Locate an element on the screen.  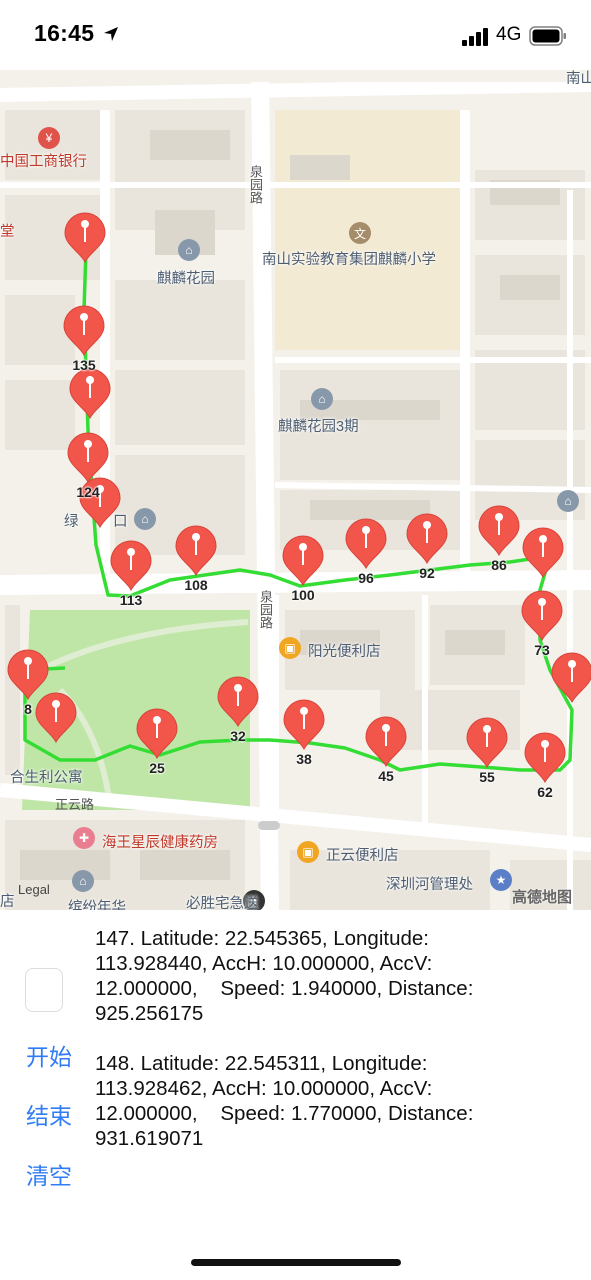
map-label-fragment: 南山 is located at coordinates (578, 79).